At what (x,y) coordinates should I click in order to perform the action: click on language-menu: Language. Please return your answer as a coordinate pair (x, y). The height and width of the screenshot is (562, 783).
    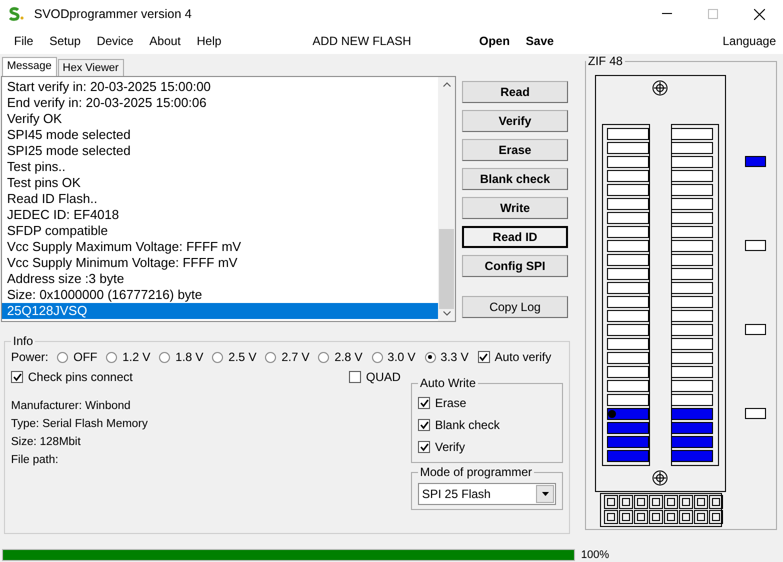
    Looking at the image, I should click on (748, 41).